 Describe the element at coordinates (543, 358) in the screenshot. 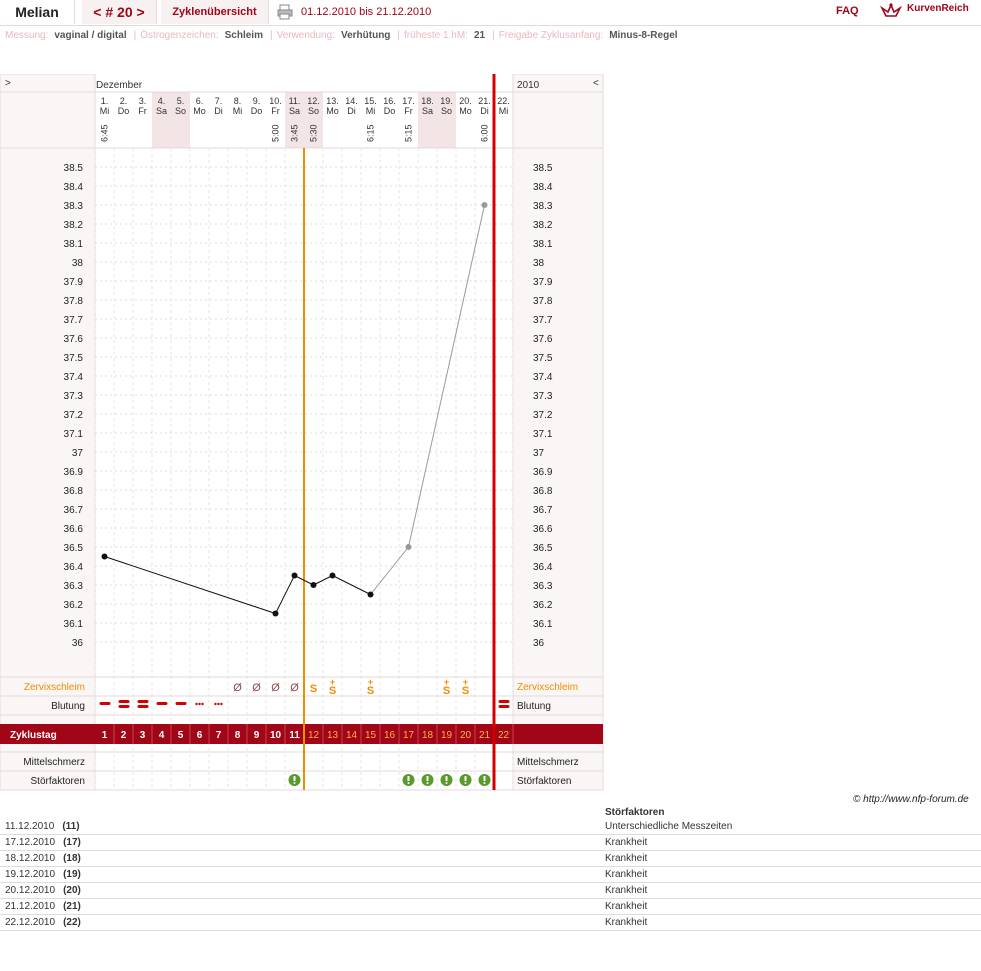

I see `y-tick-right: 37.5` at that location.